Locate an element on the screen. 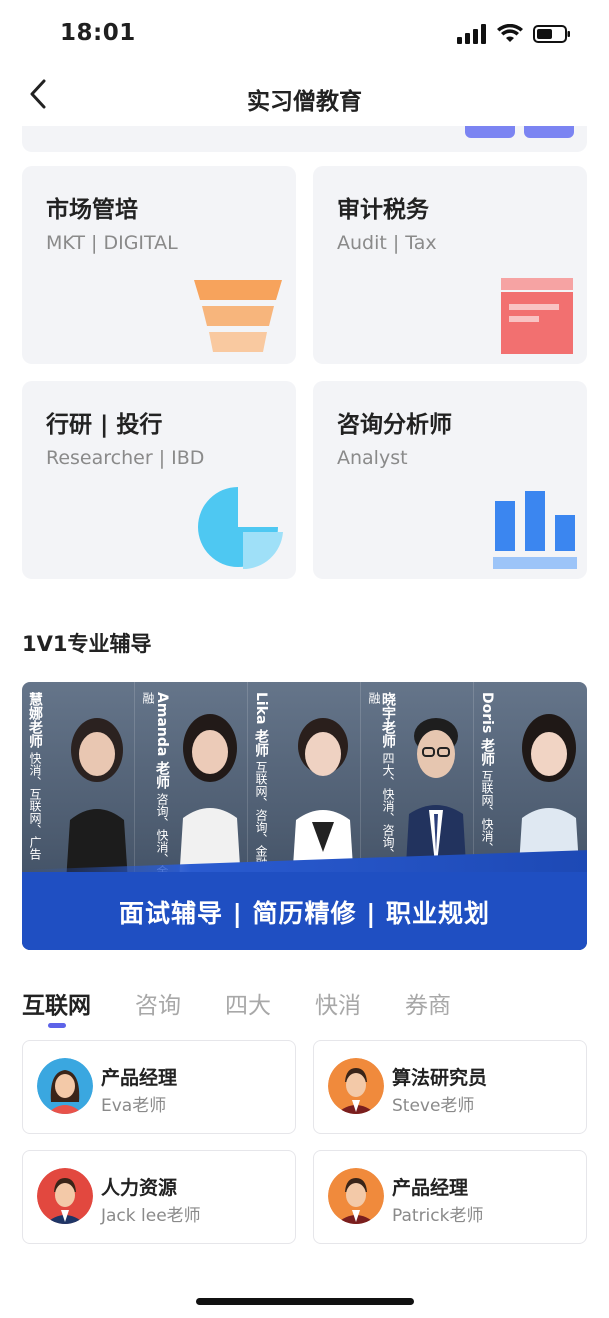 The image size is (609, 1318). category-title: 行研 | 投行 is located at coordinates (104, 425).